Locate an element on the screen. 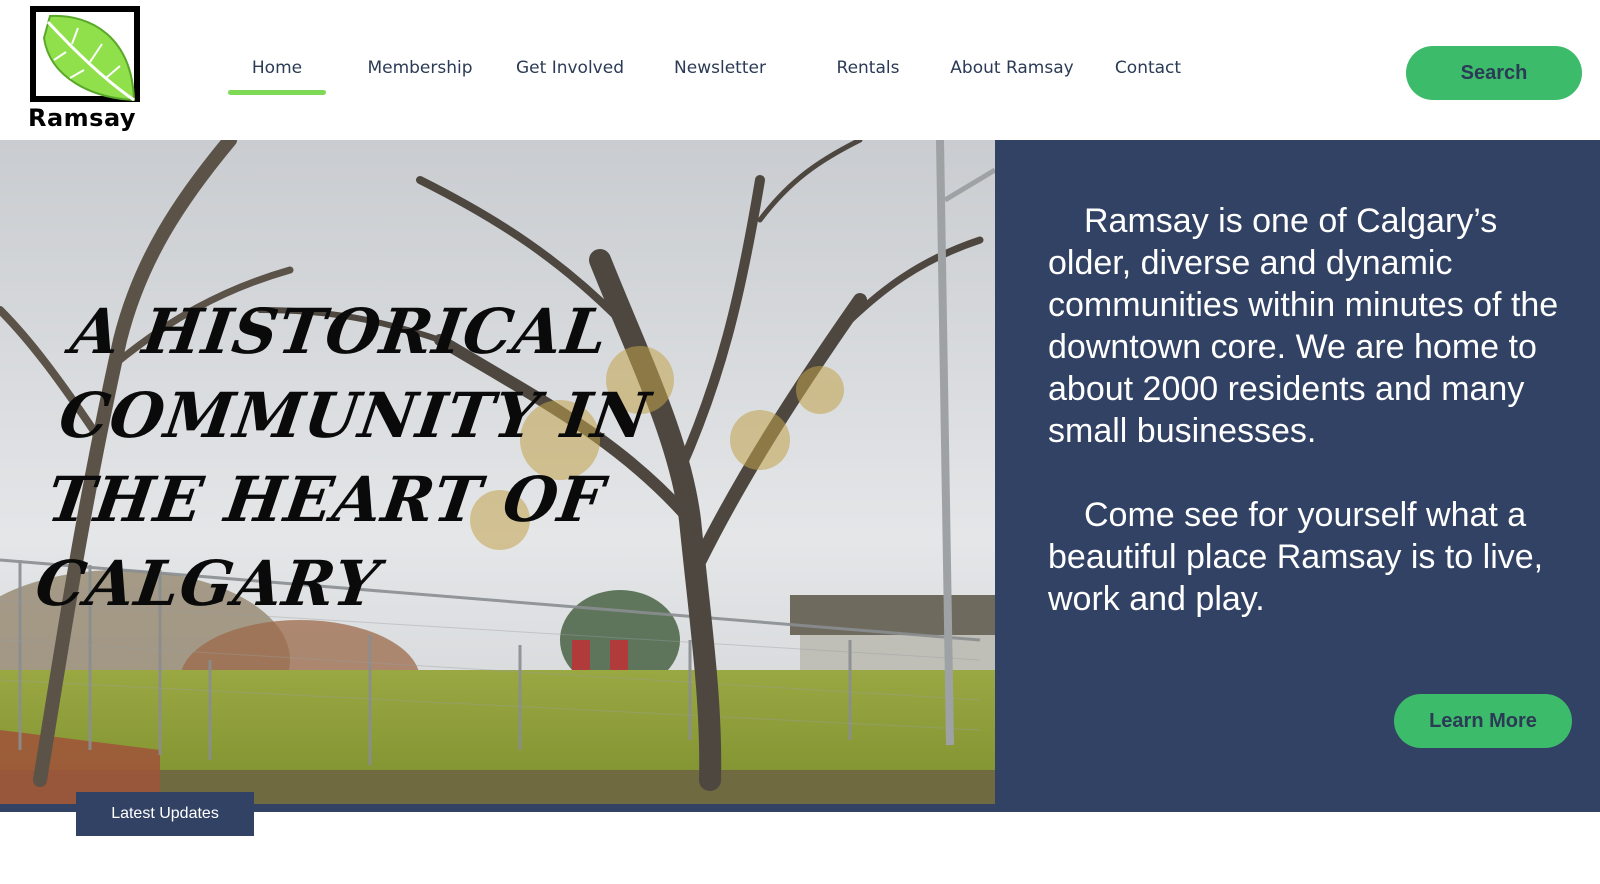 The width and height of the screenshot is (1600, 884). latest-updates-tab: Latest Updates is located at coordinates (165, 814).